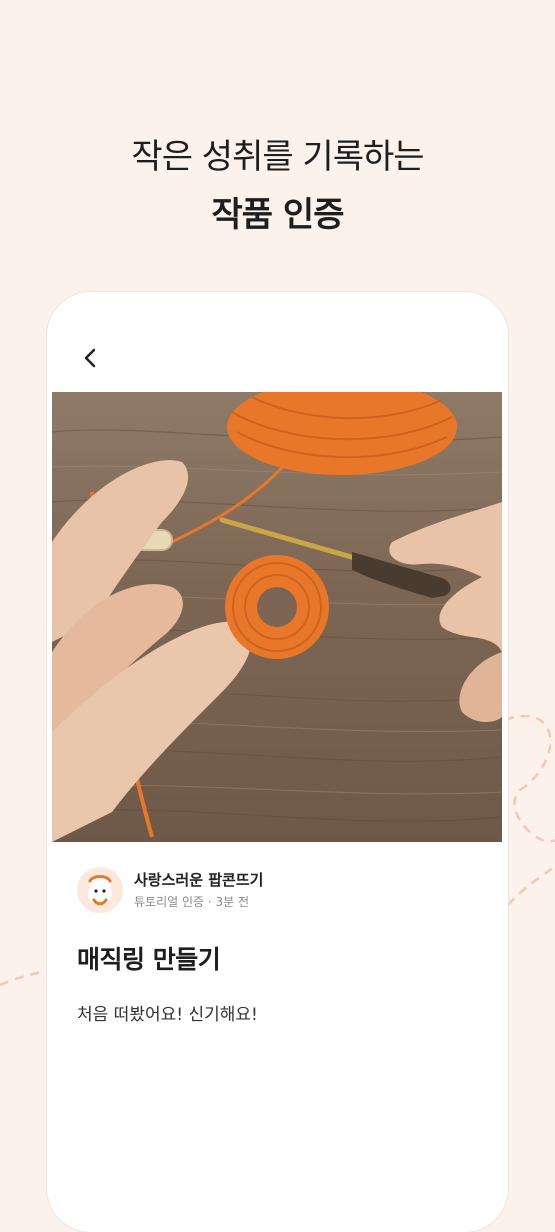 Image resolution: width=555 pixels, height=1232 pixels. What do you see at coordinates (278, 215) in the screenshot?
I see `headline-line-2: 작품 인증` at bounding box center [278, 215].